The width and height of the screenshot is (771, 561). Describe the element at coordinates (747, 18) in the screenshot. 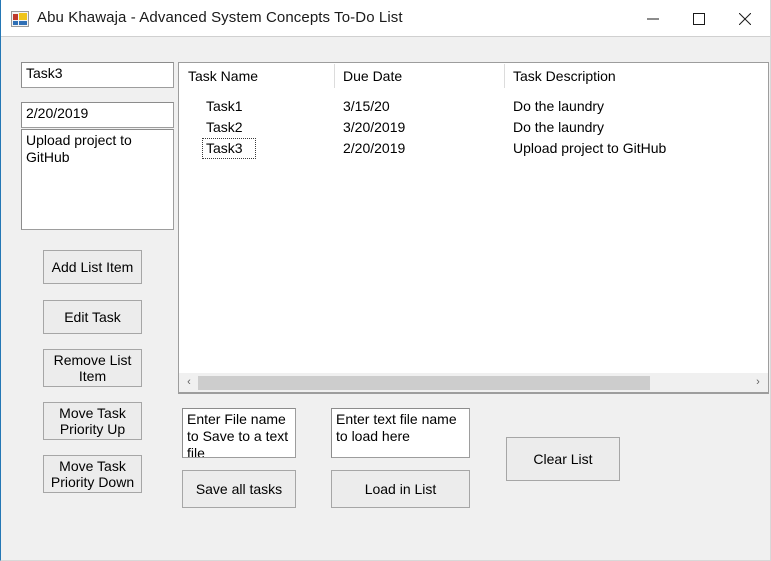

I see `close-button` at that location.